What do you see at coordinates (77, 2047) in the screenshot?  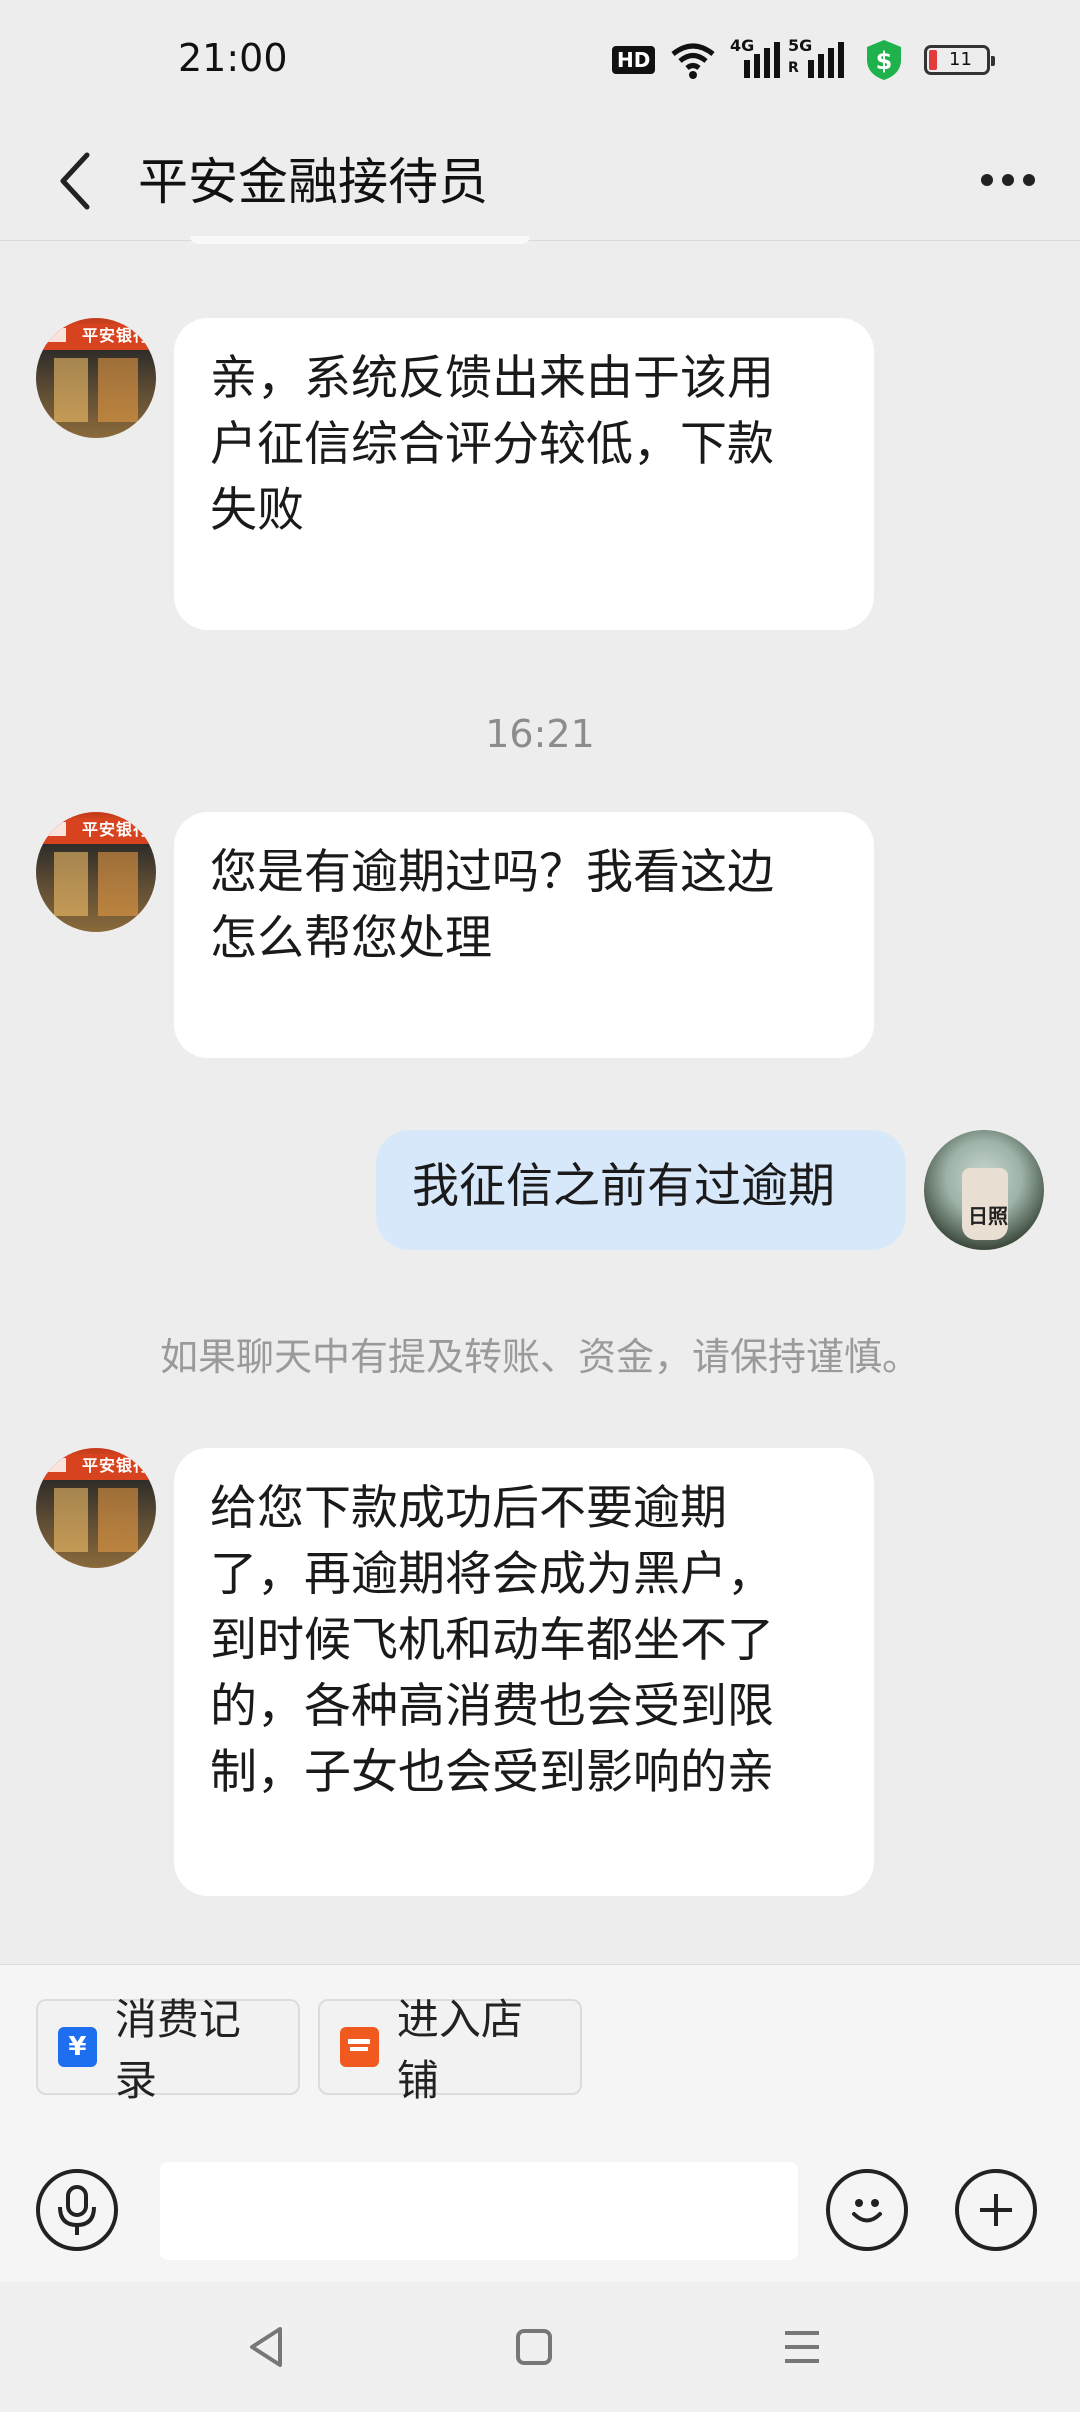 I see `yuan-receipt-icon: ¥` at bounding box center [77, 2047].